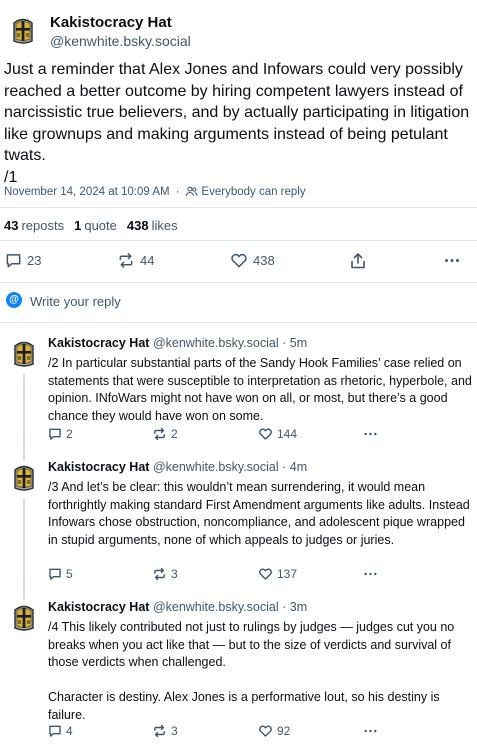 The height and width of the screenshot is (750, 477). I want to click on share-button, so click(358, 261).